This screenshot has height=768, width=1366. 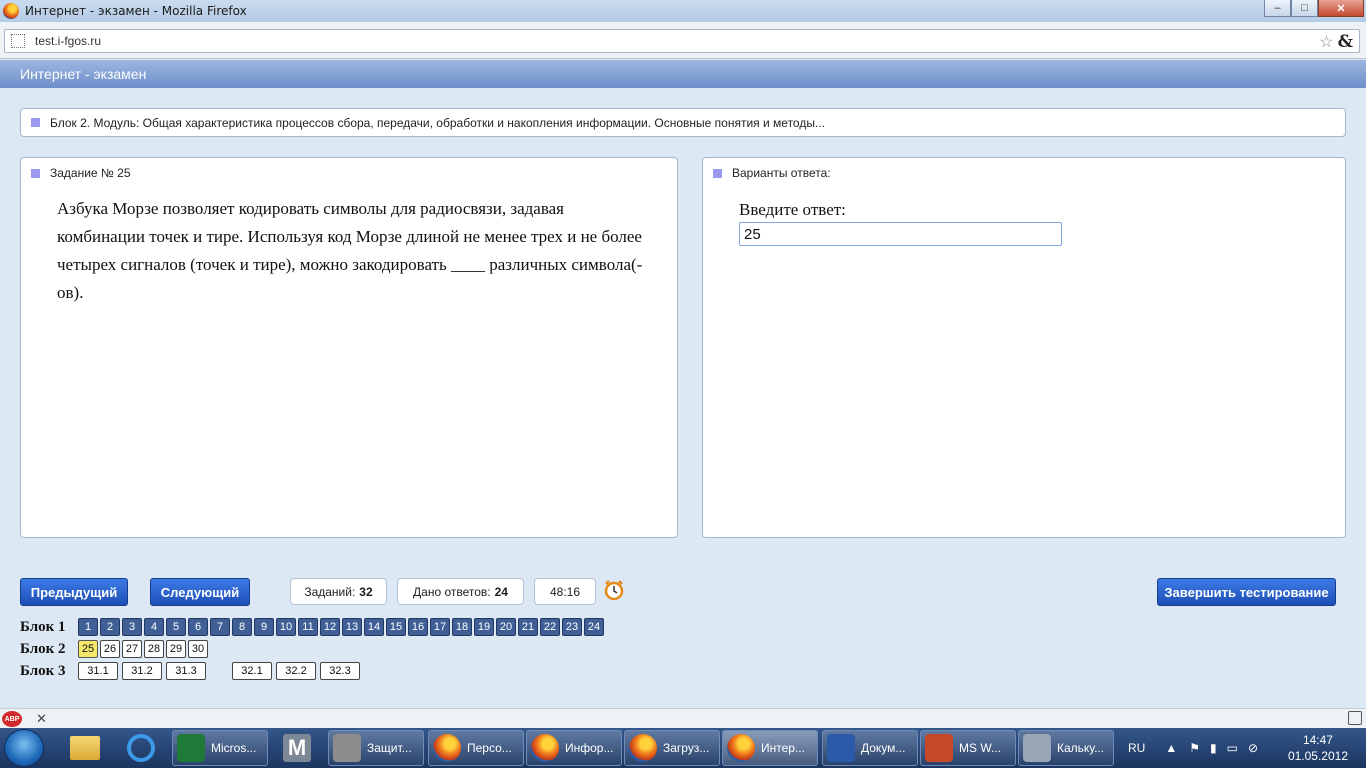 What do you see at coordinates (191, 748) in the screenshot?
I see `excel-icon` at bounding box center [191, 748].